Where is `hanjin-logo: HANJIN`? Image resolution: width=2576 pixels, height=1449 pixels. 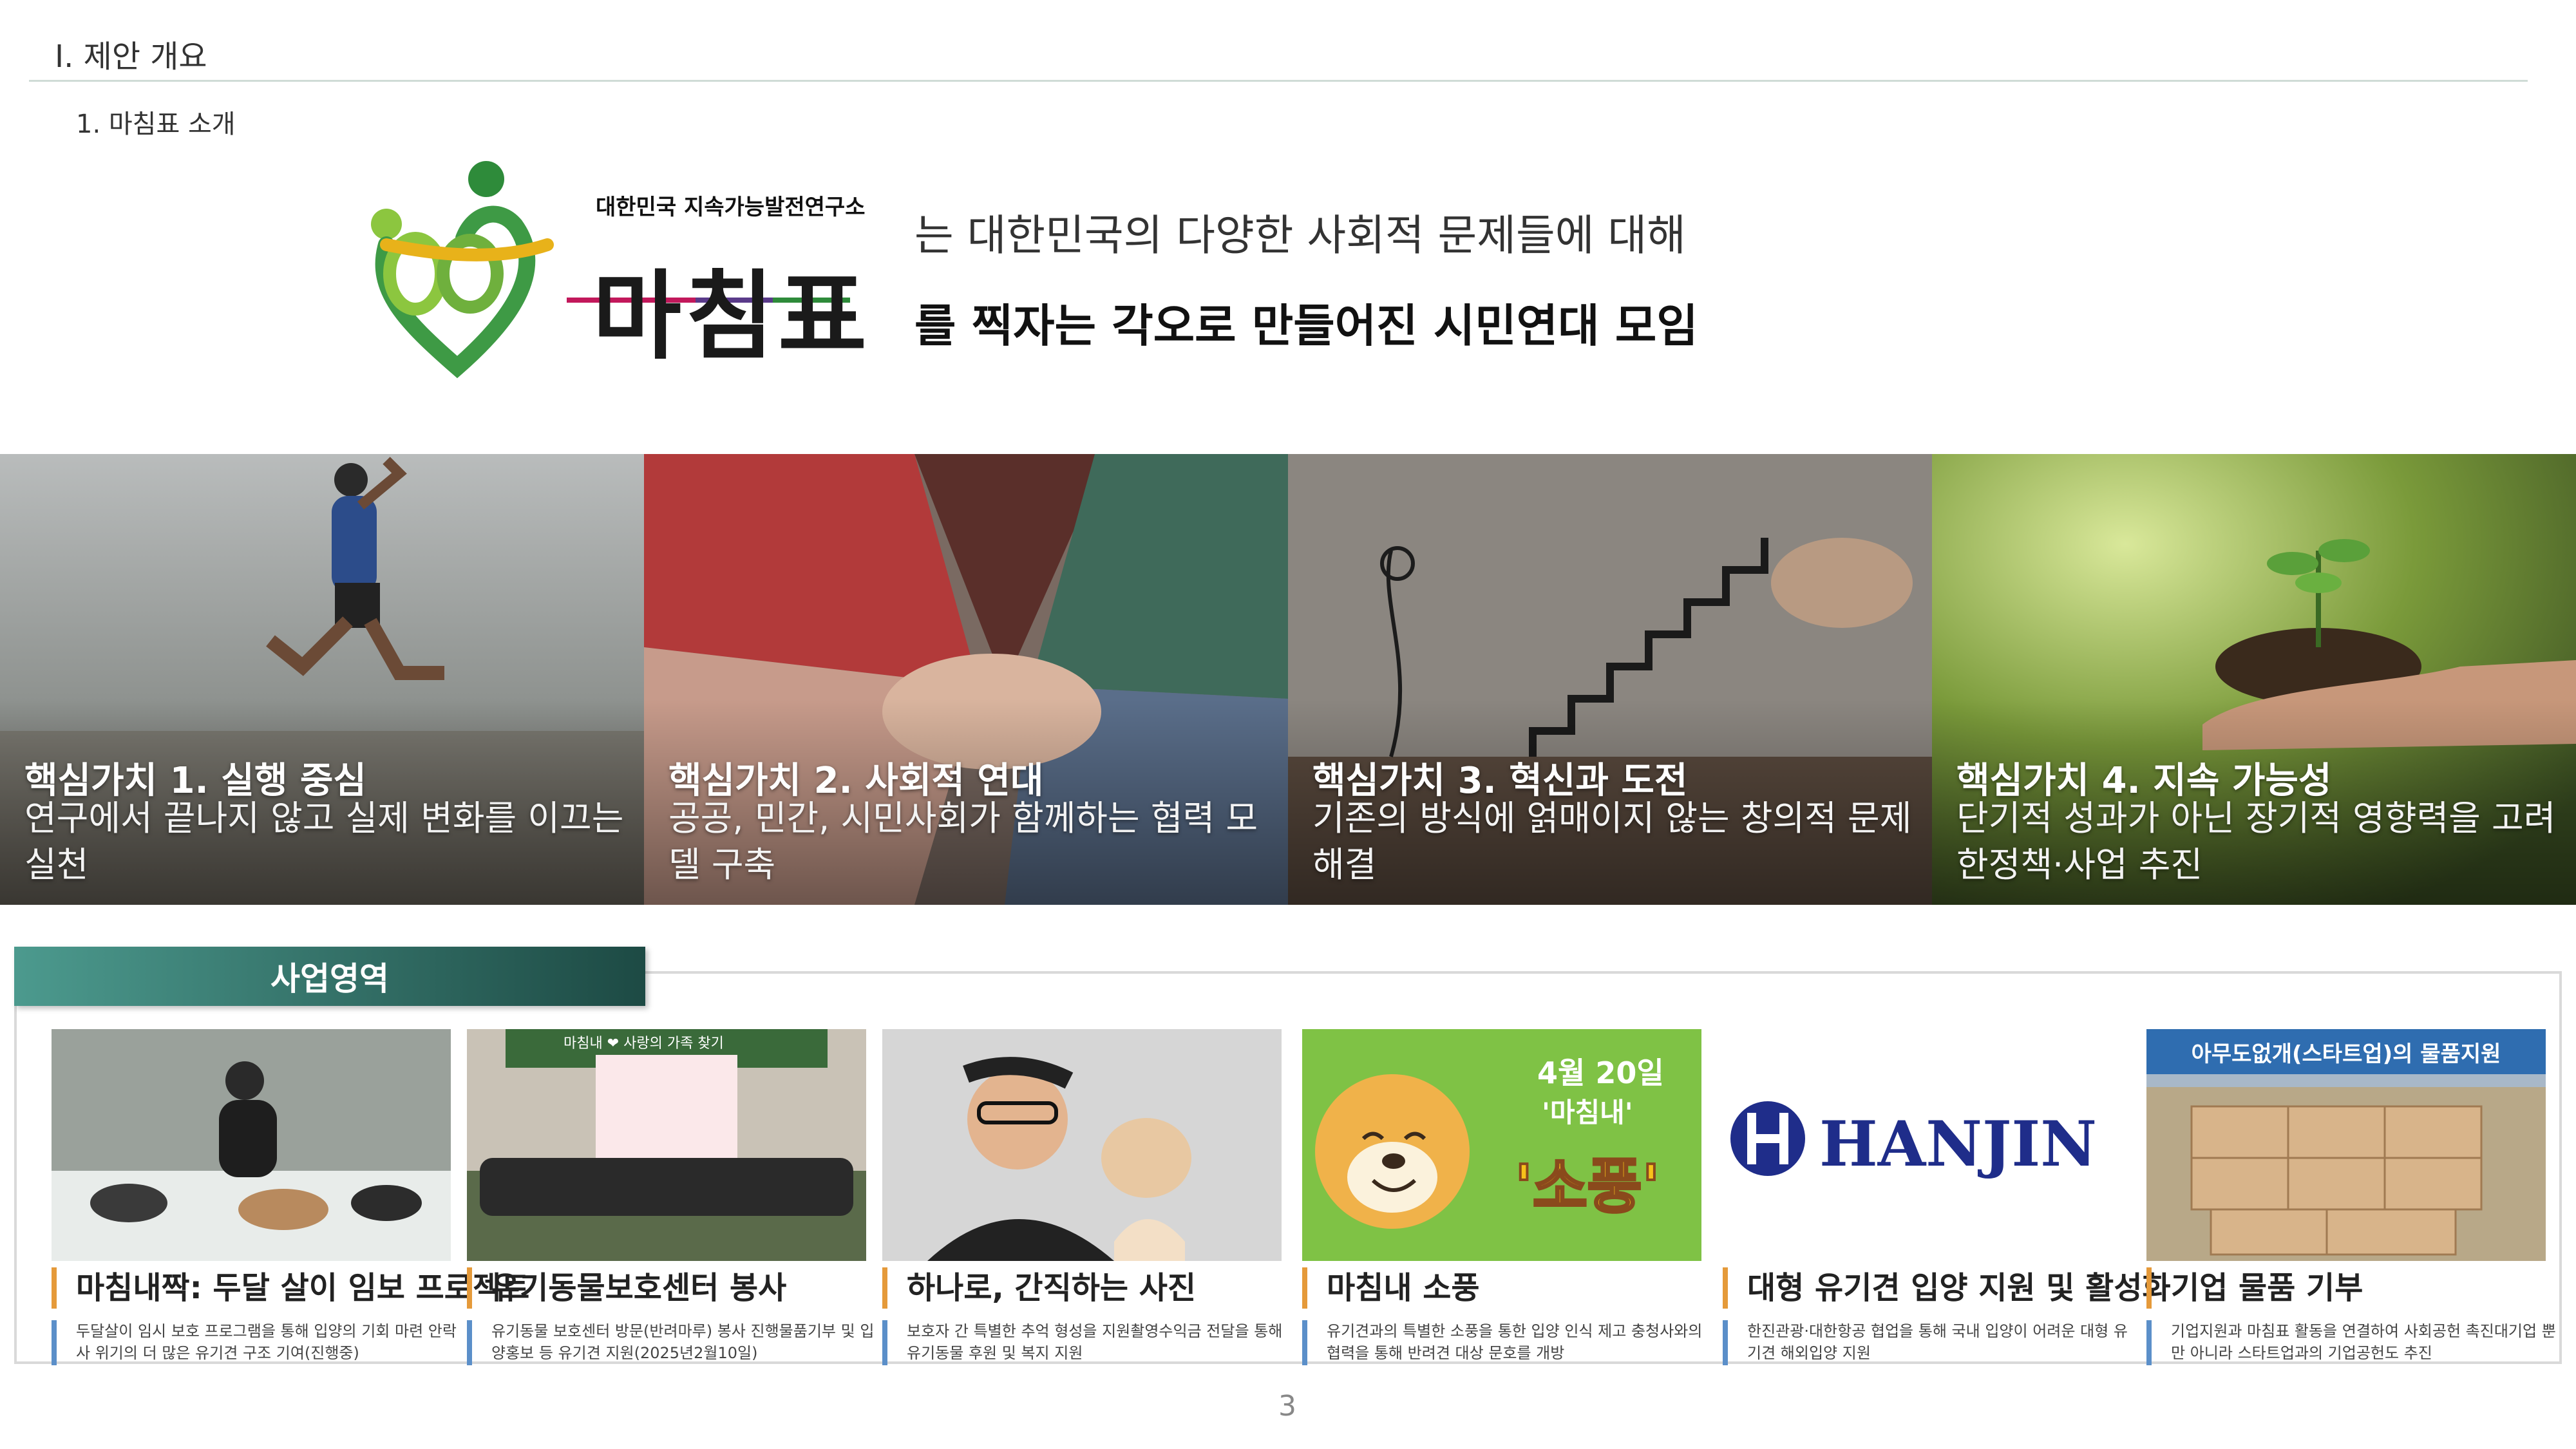 hanjin-logo: HANJIN is located at coordinates (1923, 1145).